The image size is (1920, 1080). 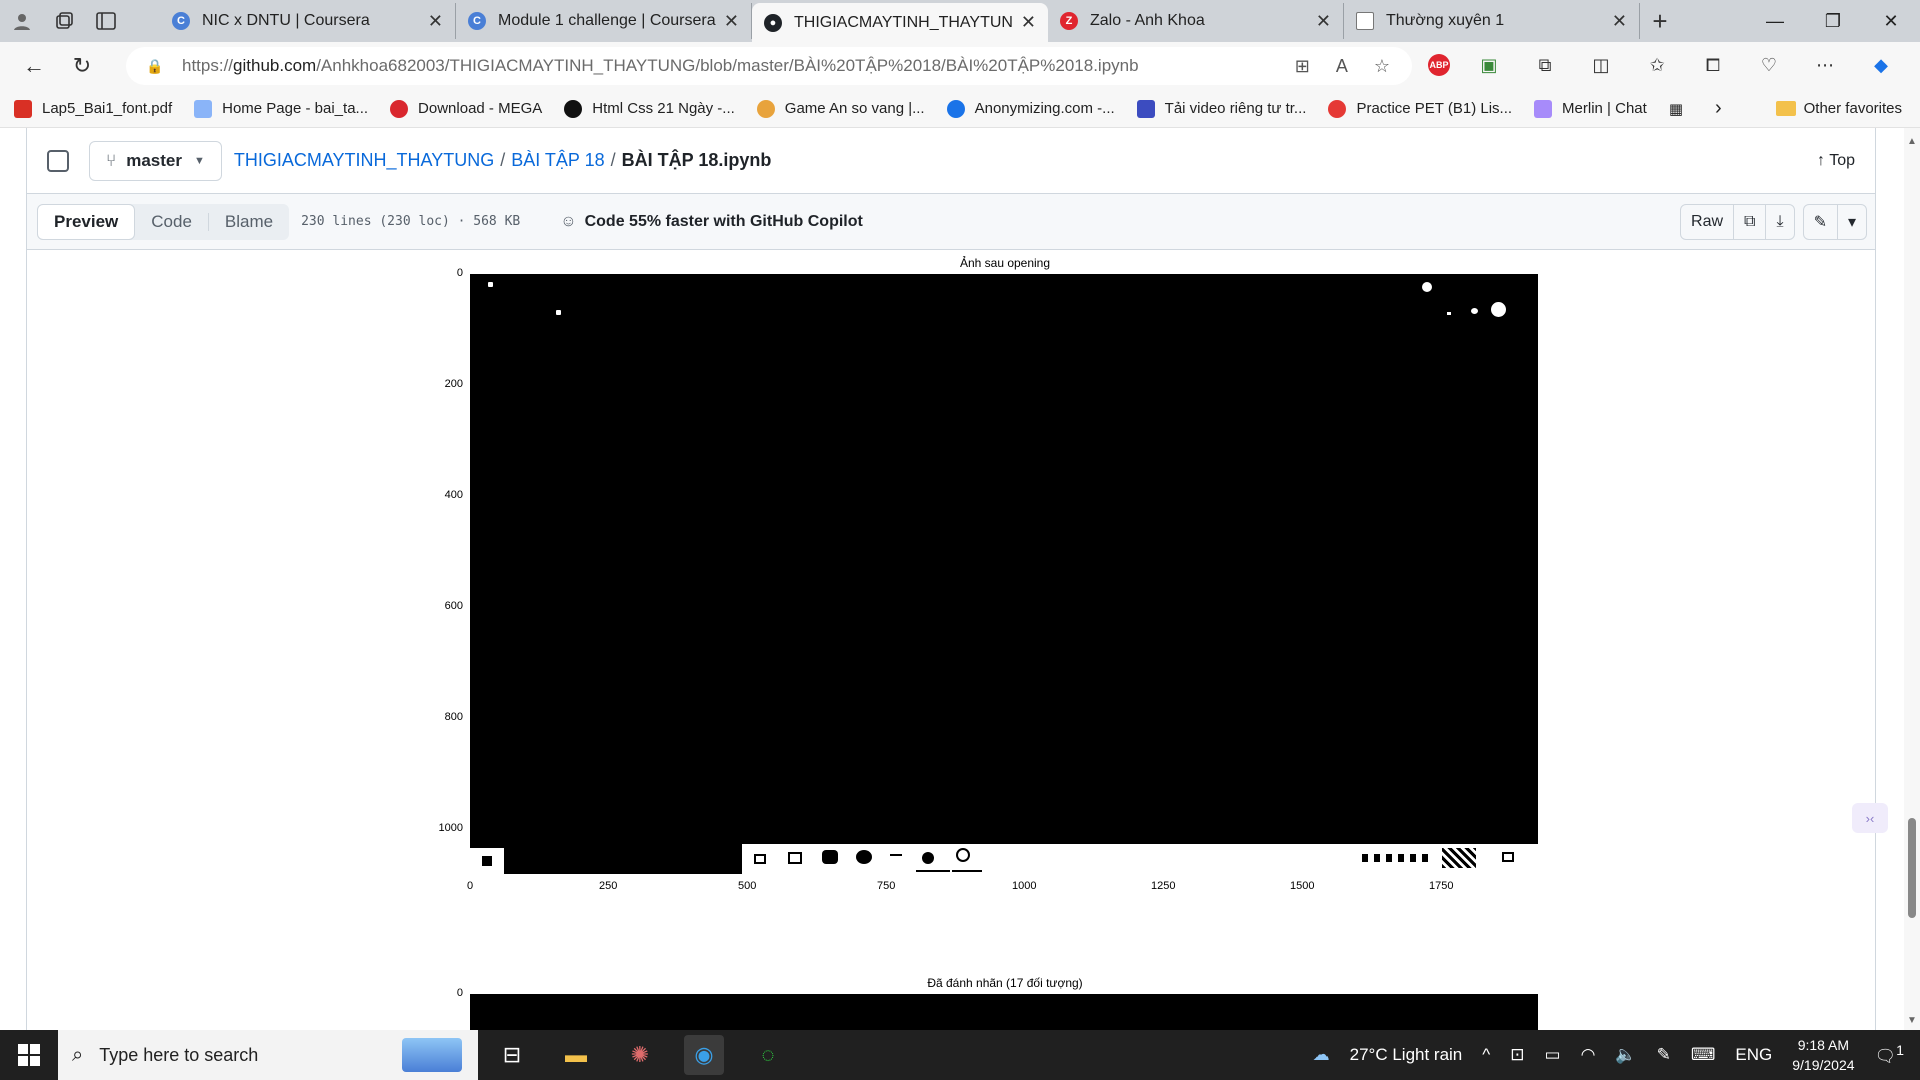 I want to click on browser-essentials-icon: ♡, so click(x=1769, y=65).